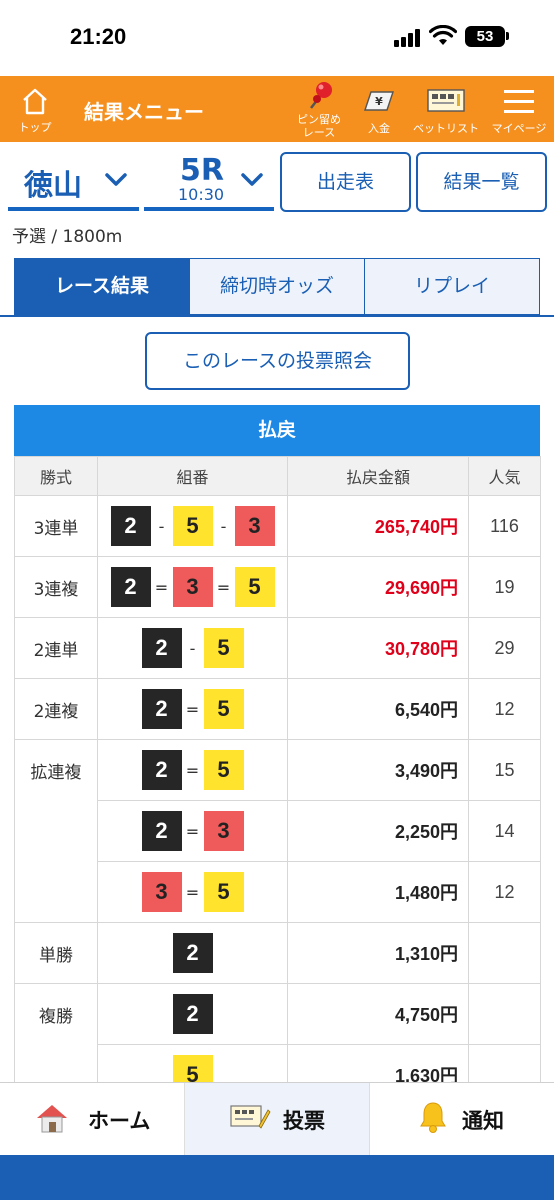 The image size is (554, 1200). What do you see at coordinates (378, 648) in the screenshot?
I see `payout-amount: 30,780円` at bounding box center [378, 648].